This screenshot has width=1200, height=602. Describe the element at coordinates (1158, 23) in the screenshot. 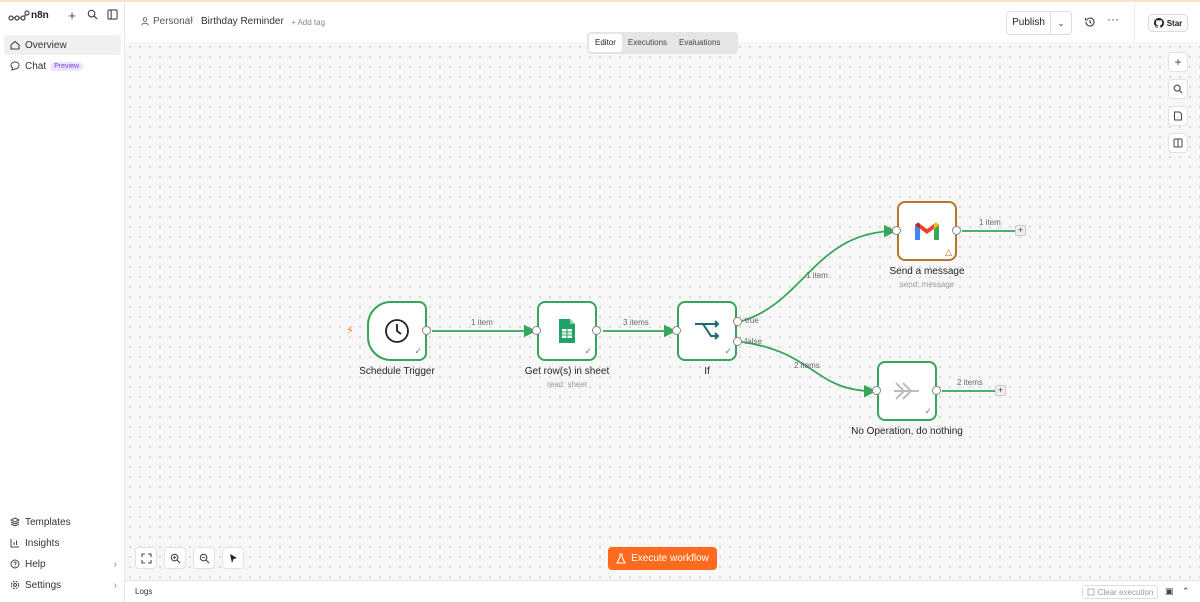

I see `github-icon` at that location.